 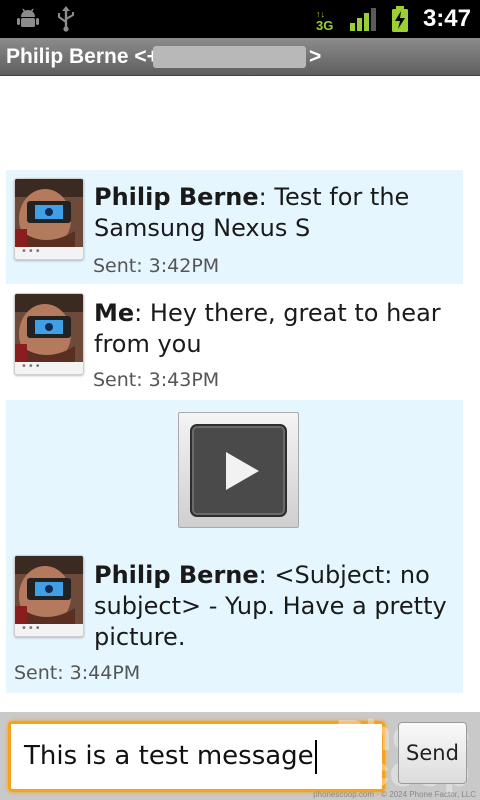 I want to click on play-icon, so click(x=242, y=471).